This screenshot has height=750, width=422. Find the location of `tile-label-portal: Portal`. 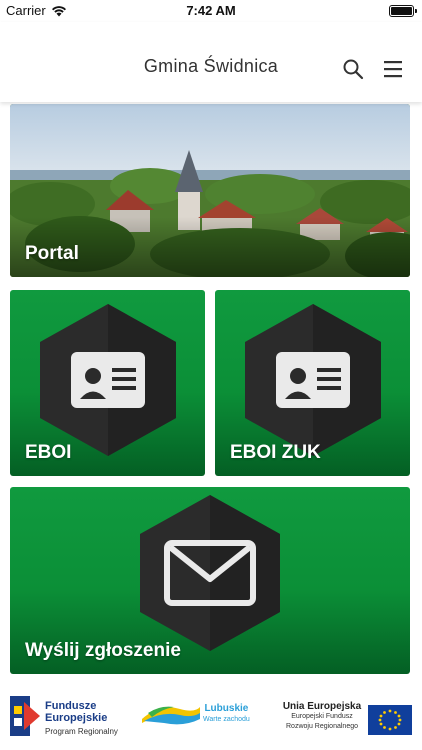

tile-label-portal: Portal is located at coordinates (52, 253).